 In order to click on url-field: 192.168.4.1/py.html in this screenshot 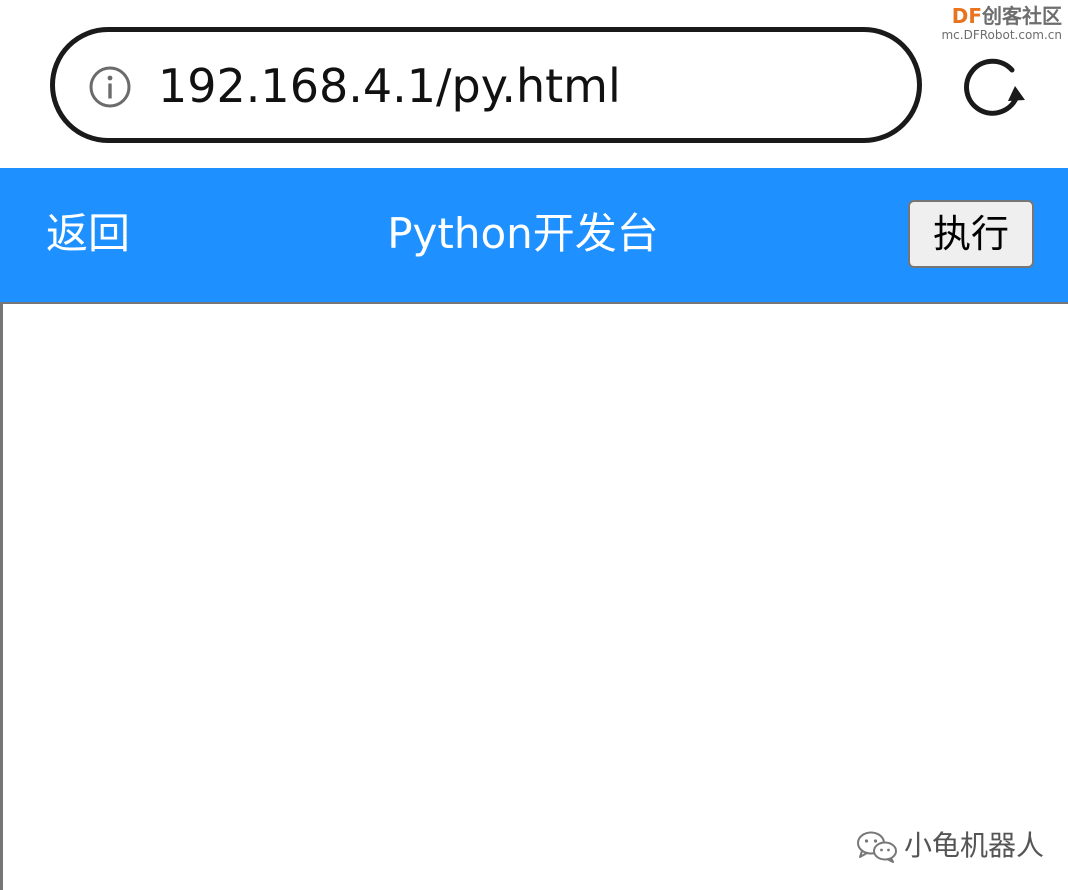, I will do `click(486, 85)`.